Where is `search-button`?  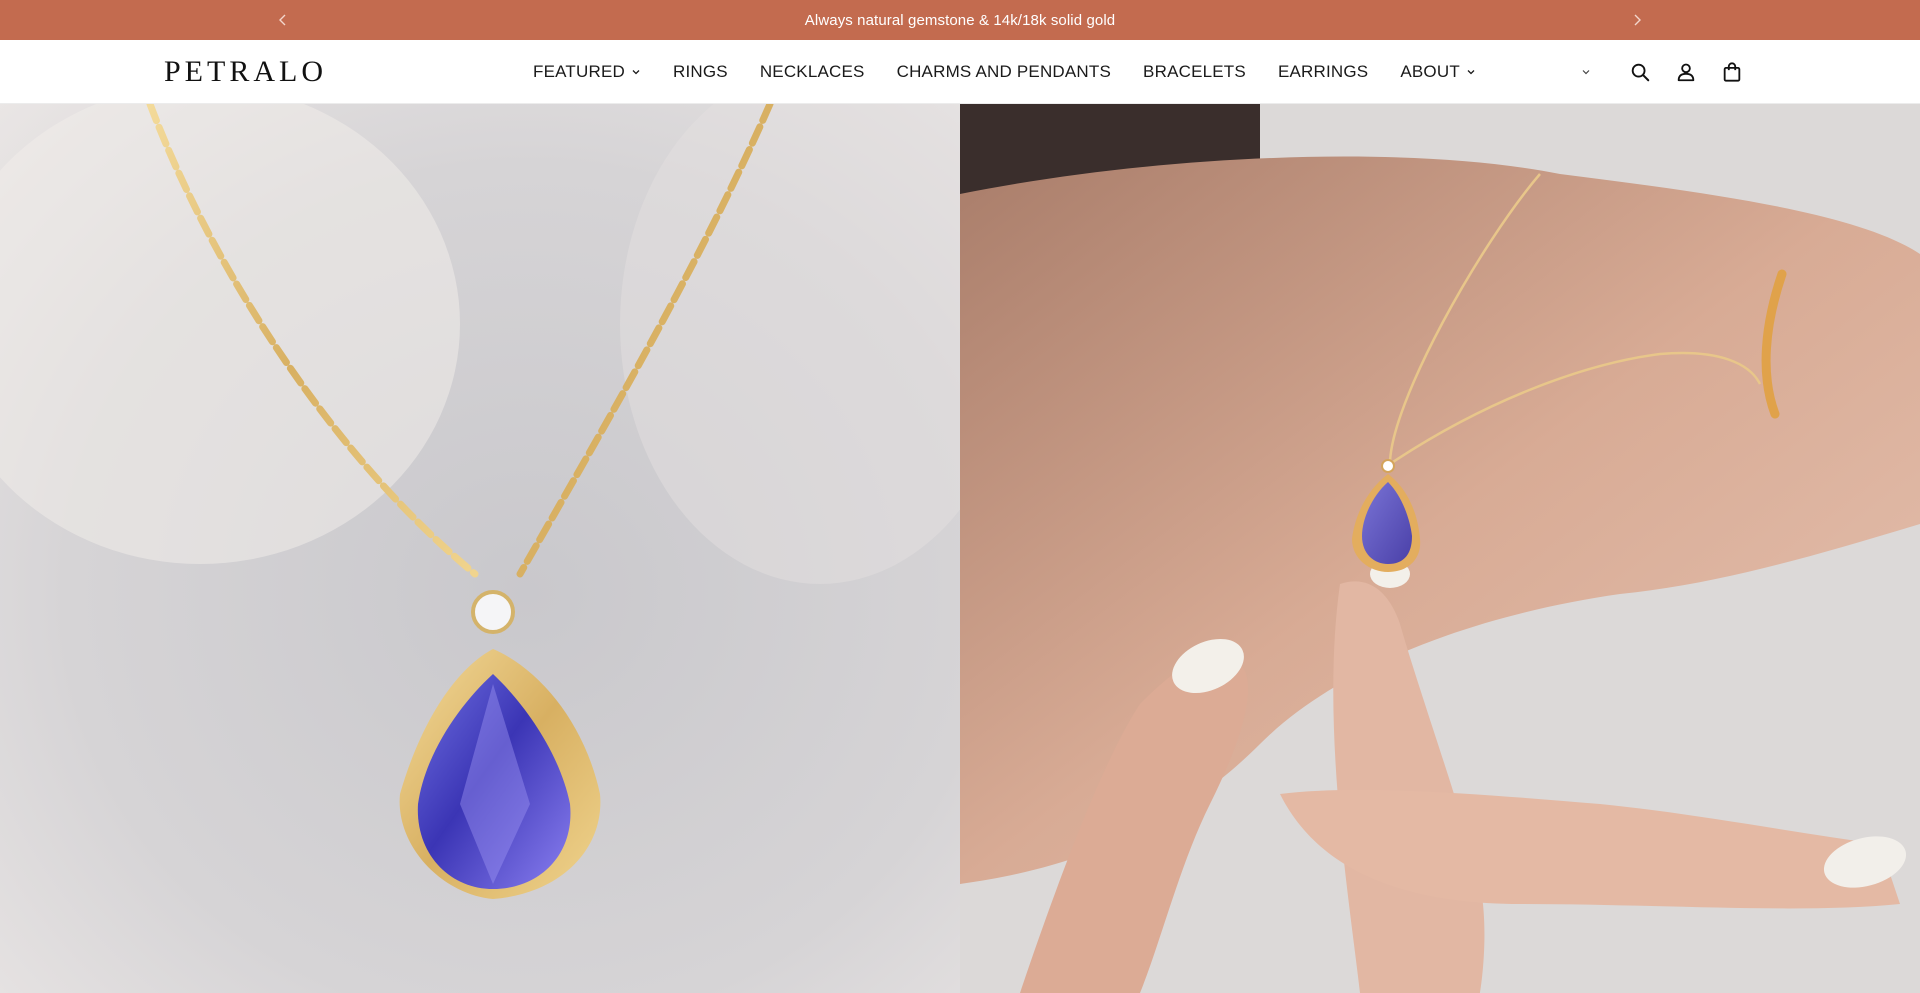 search-button is located at coordinates (1640, 72).